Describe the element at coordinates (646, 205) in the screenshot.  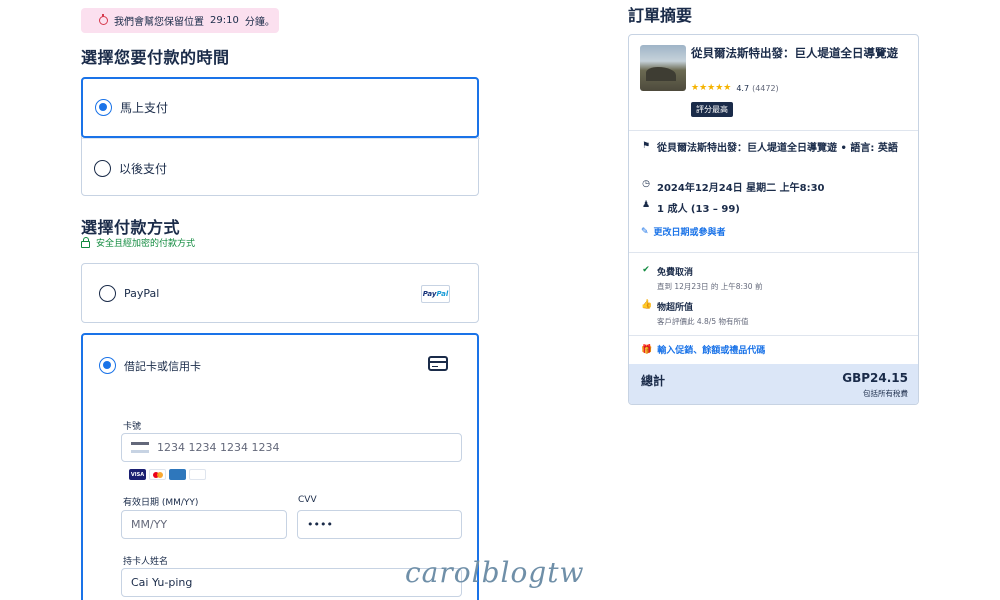
I see `people-icon: ♟` at that location.